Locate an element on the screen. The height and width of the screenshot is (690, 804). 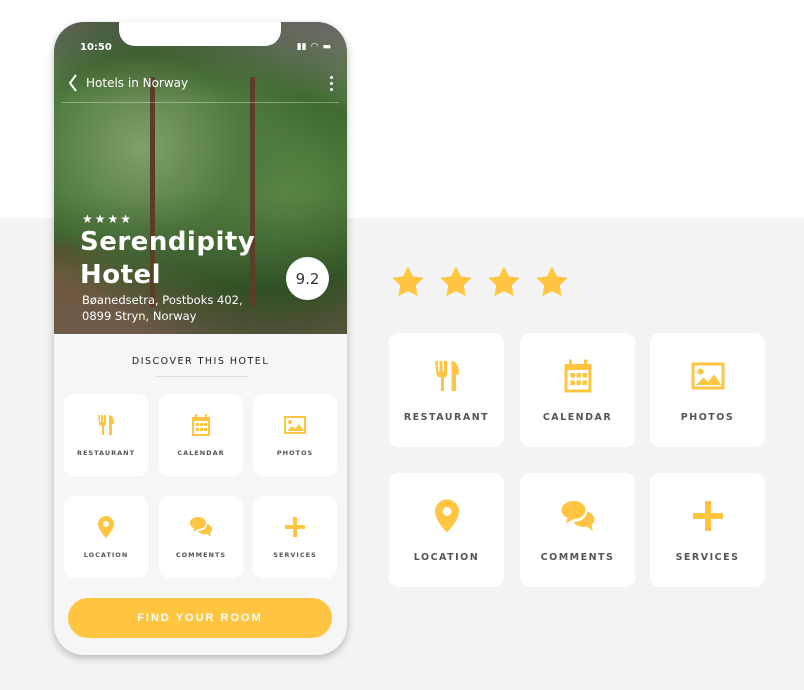
showcase-tile-calendar: CALENDAR is located at coordinates (577, 390).